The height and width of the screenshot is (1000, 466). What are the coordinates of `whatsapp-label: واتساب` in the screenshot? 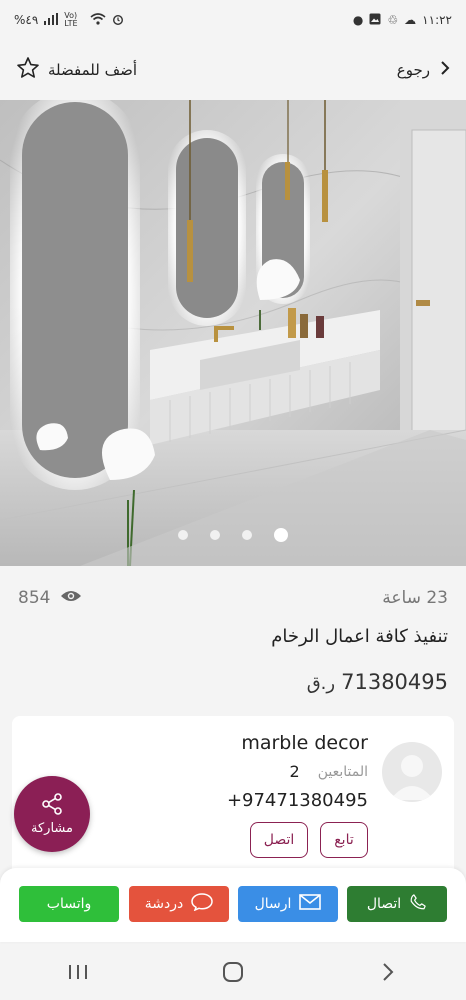 It's located at (69, 904).